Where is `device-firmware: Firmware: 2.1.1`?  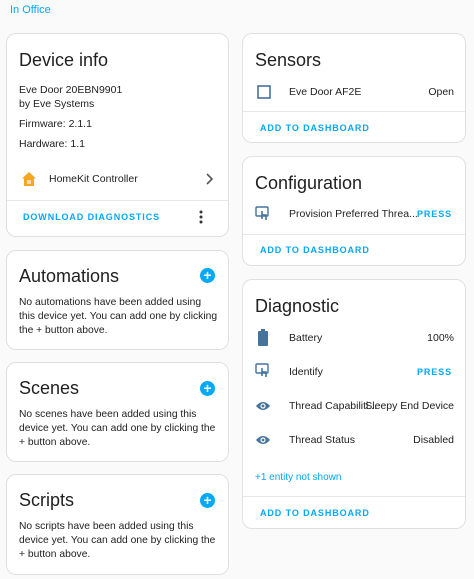
device-firmware: Firmware: 2.1.1 is located at coordinates (55, 124).